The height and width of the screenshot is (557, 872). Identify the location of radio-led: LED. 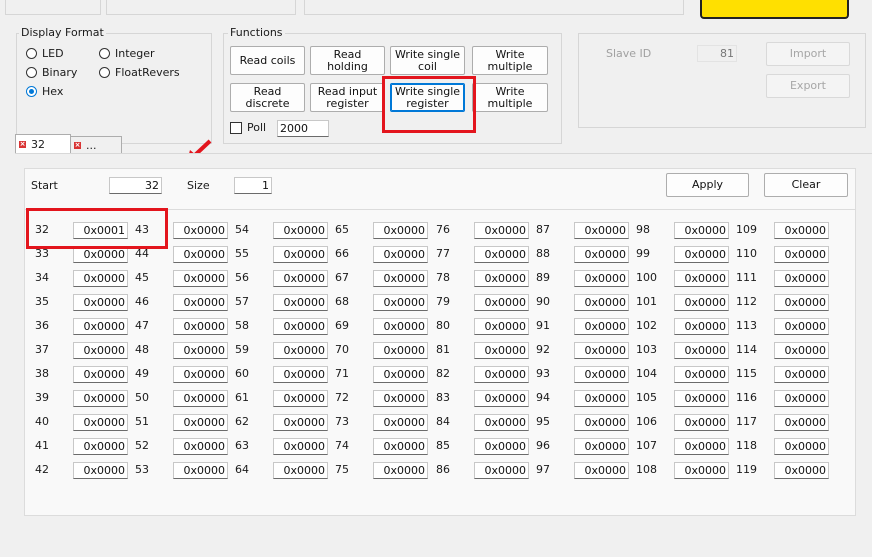
(45, 53).